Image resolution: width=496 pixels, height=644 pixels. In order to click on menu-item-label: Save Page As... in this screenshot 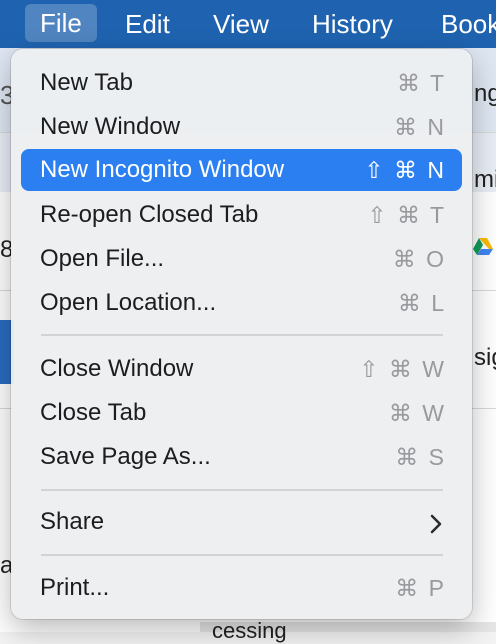, I will do `click(125, 456)`.